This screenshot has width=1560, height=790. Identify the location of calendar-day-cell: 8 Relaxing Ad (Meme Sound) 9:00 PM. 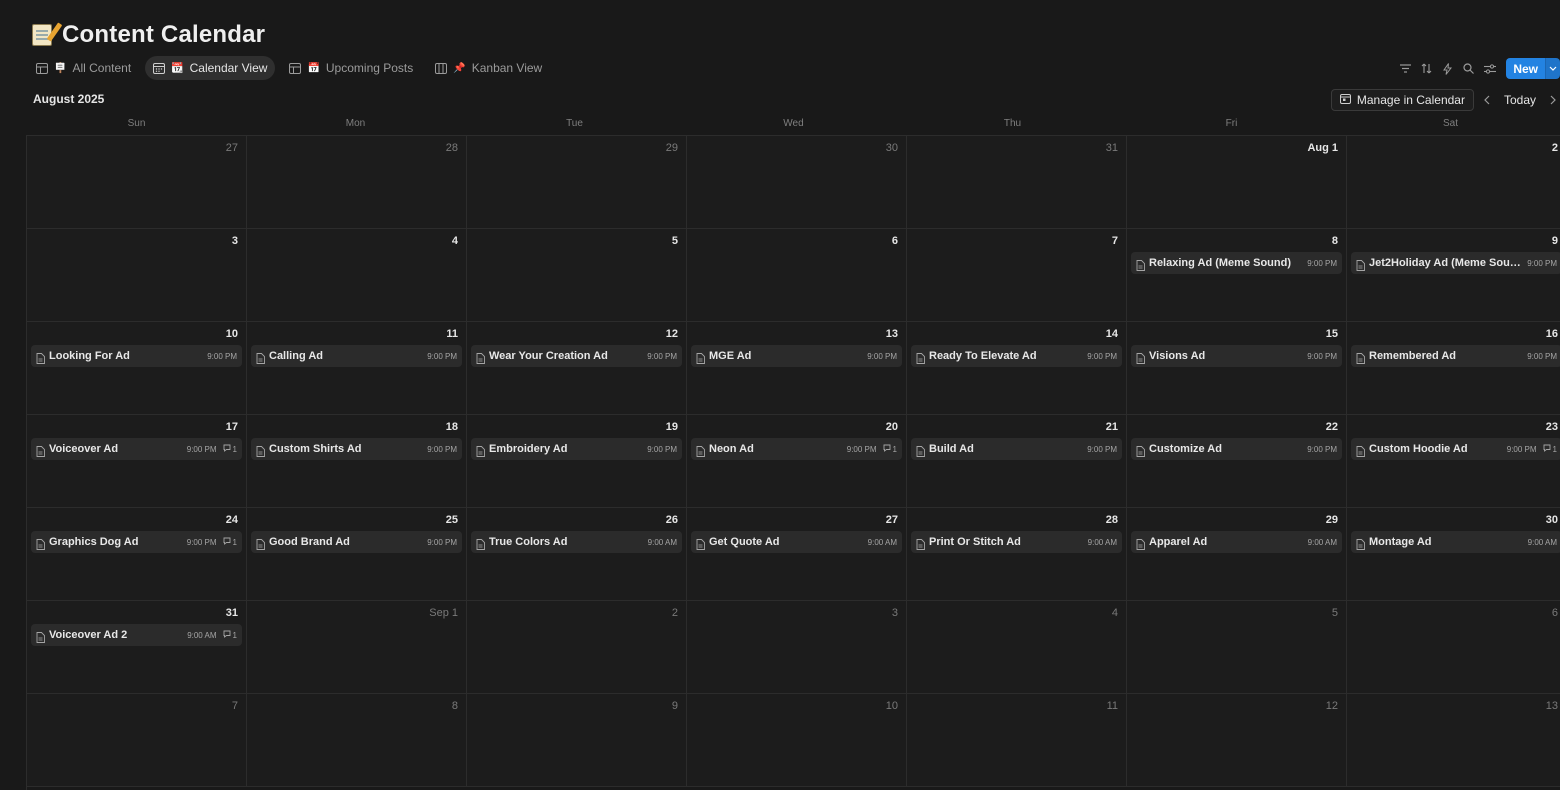
(1237, 275).